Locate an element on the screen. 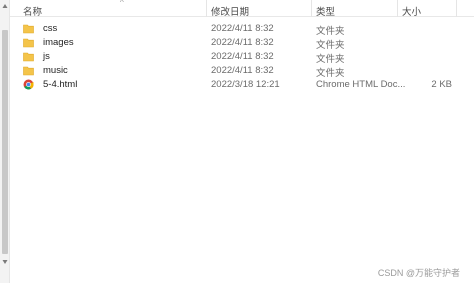 Image resolution: width=474 pixels, height=283 pixels. file-row: images 2022/4/11 8:32 文件夹 is located at coordinates (242, 43).